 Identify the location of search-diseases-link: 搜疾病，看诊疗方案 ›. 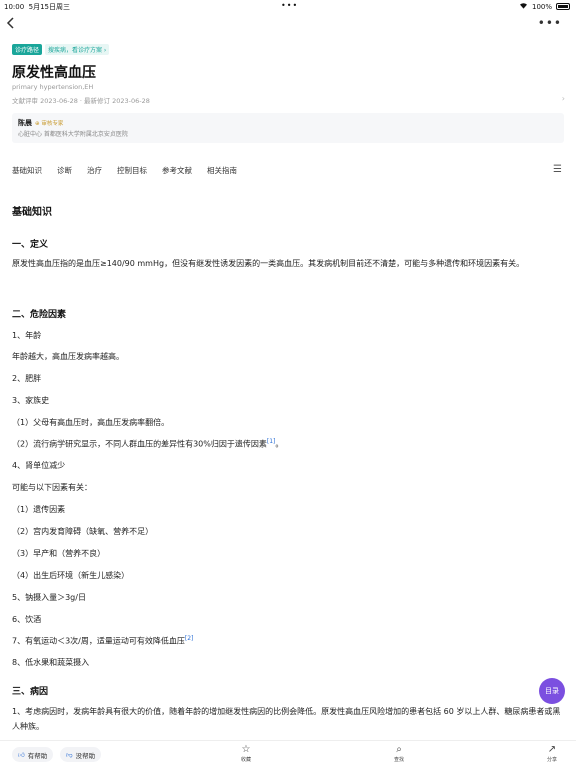
(77, 49).